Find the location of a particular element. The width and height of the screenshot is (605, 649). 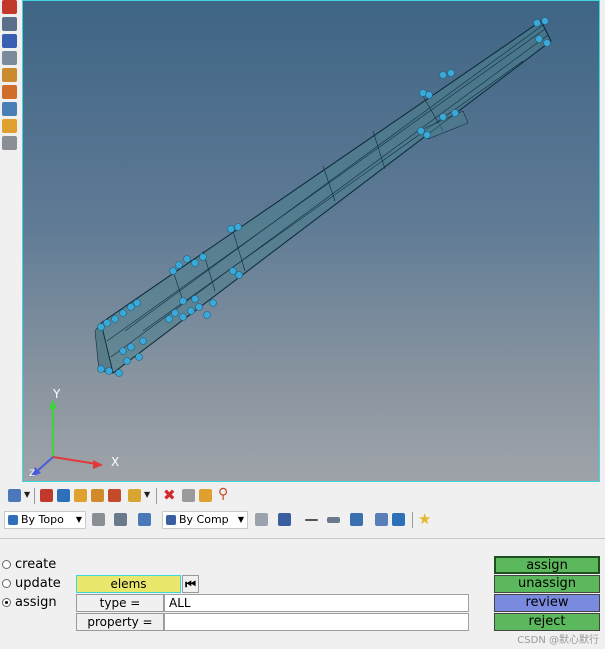

topo-display-dropdown: By Topo ▼ is located at coordinates (45, 520).